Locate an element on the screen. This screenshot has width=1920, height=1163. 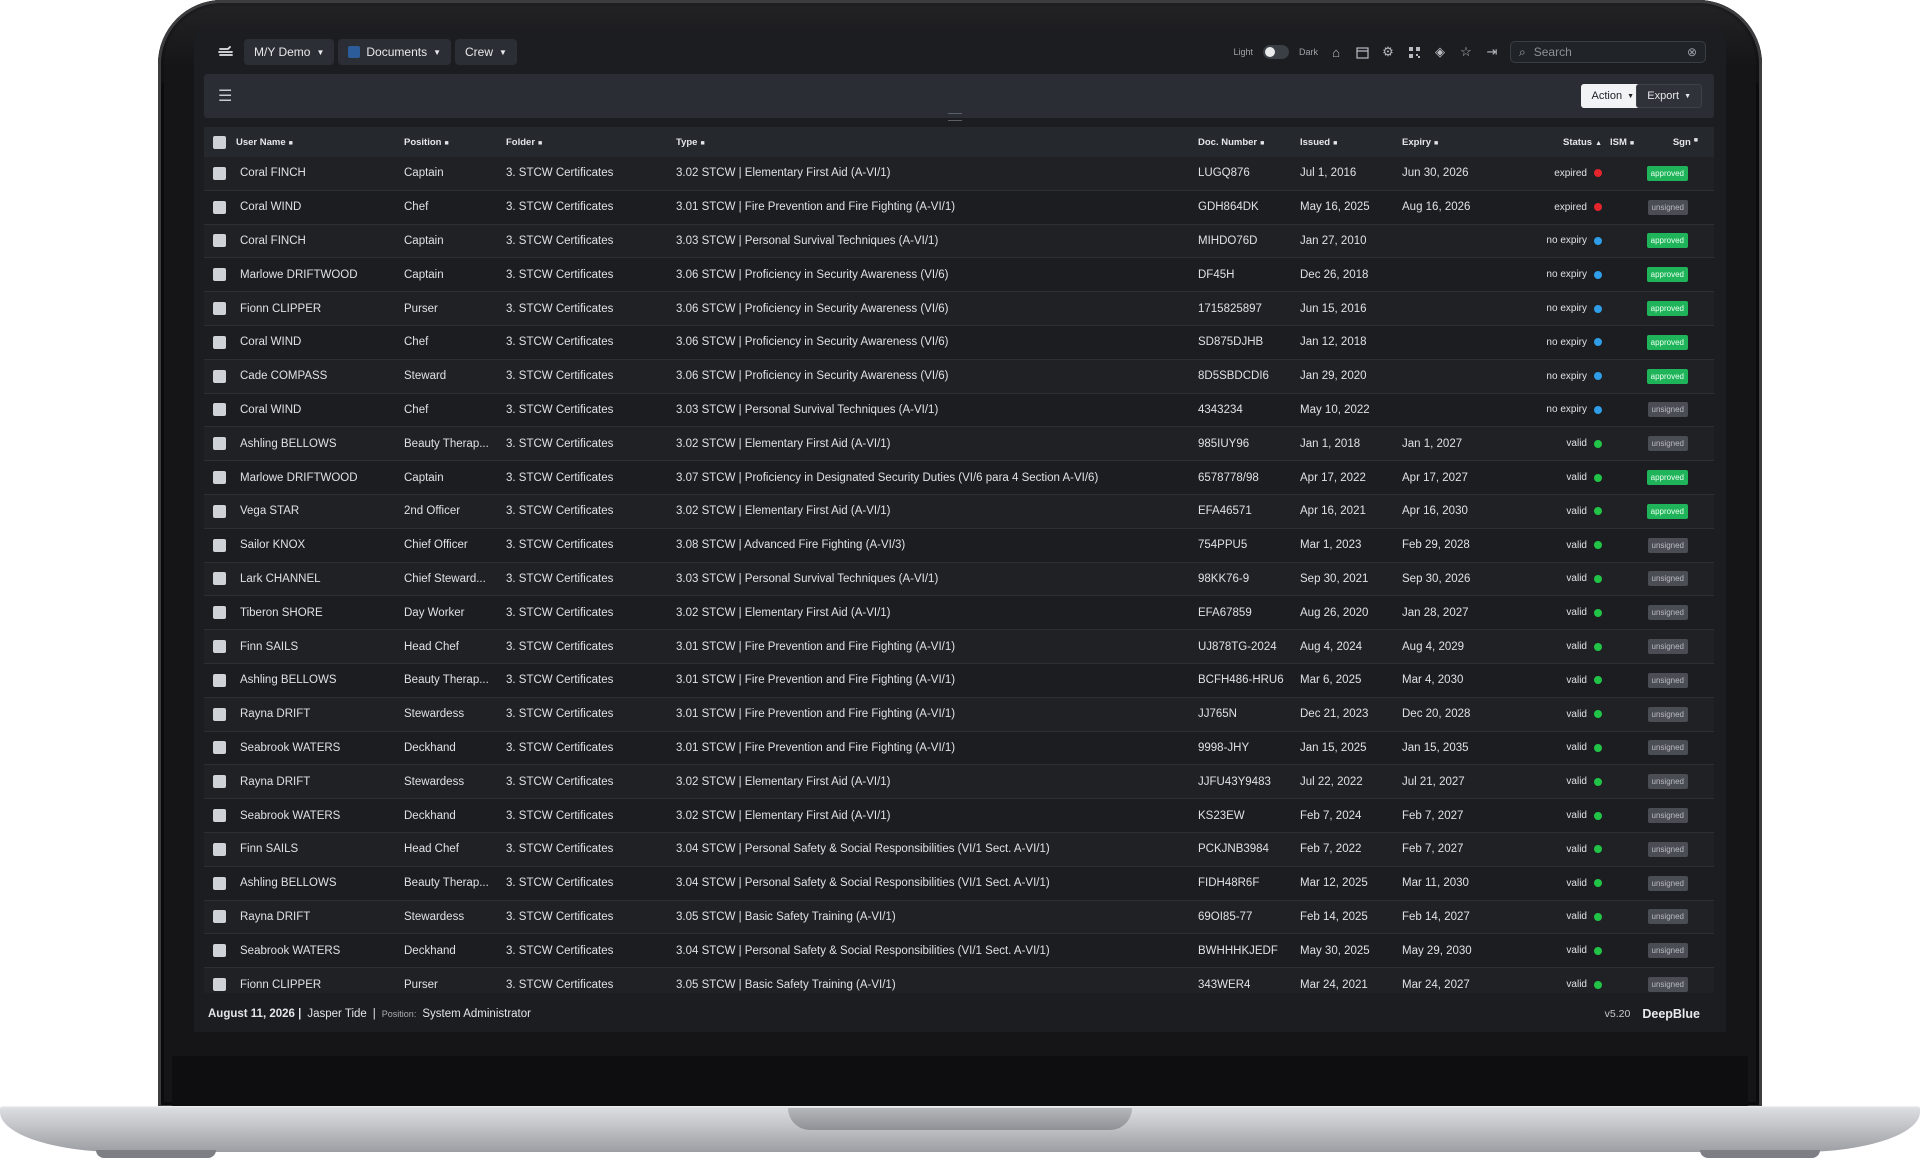
user-name-cell: Seabrook WATERS is located at coordinates (319, 951).